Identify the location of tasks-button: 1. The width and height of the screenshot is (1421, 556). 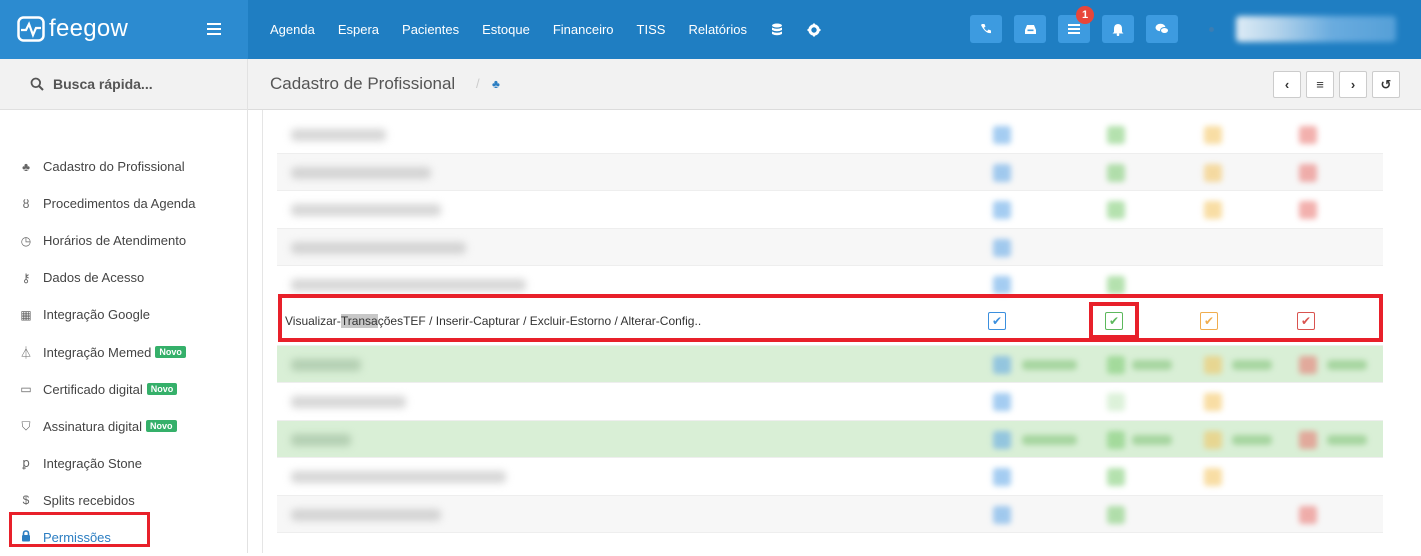
(1076, 24).